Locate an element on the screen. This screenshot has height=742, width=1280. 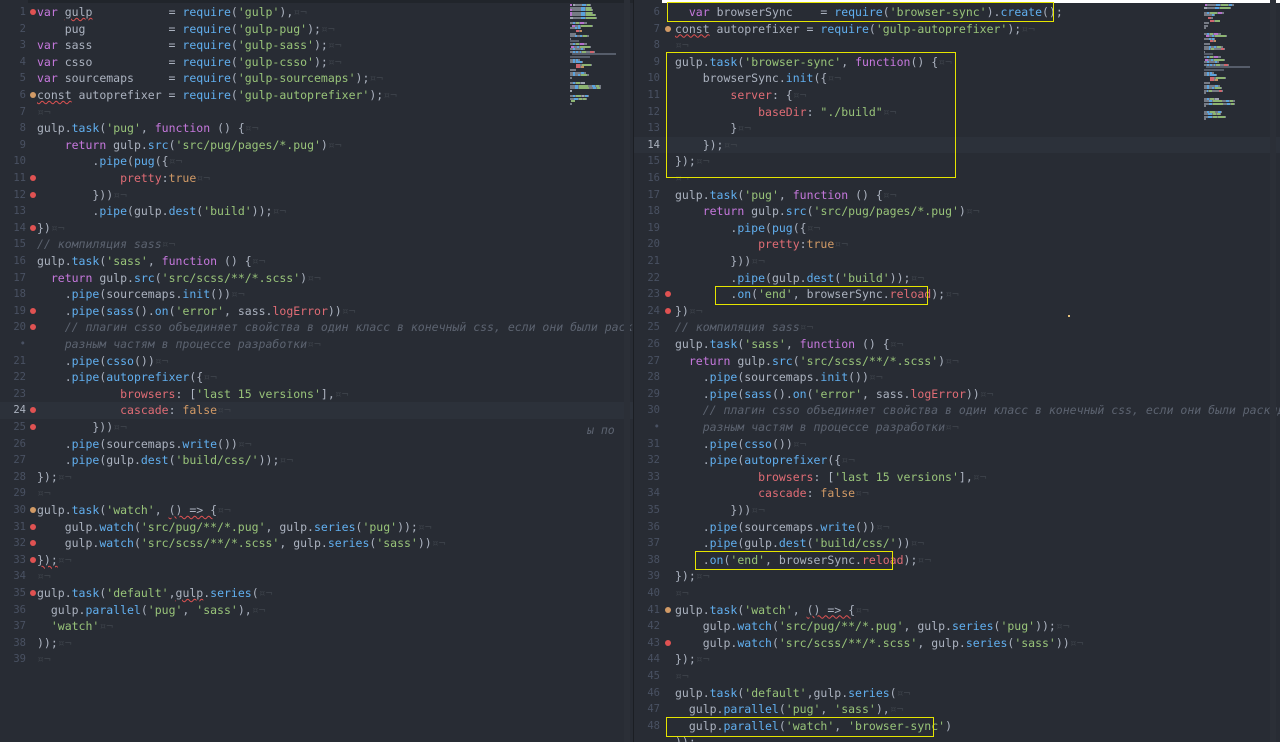
line-number: 12 is located at coordinates (13, 195).